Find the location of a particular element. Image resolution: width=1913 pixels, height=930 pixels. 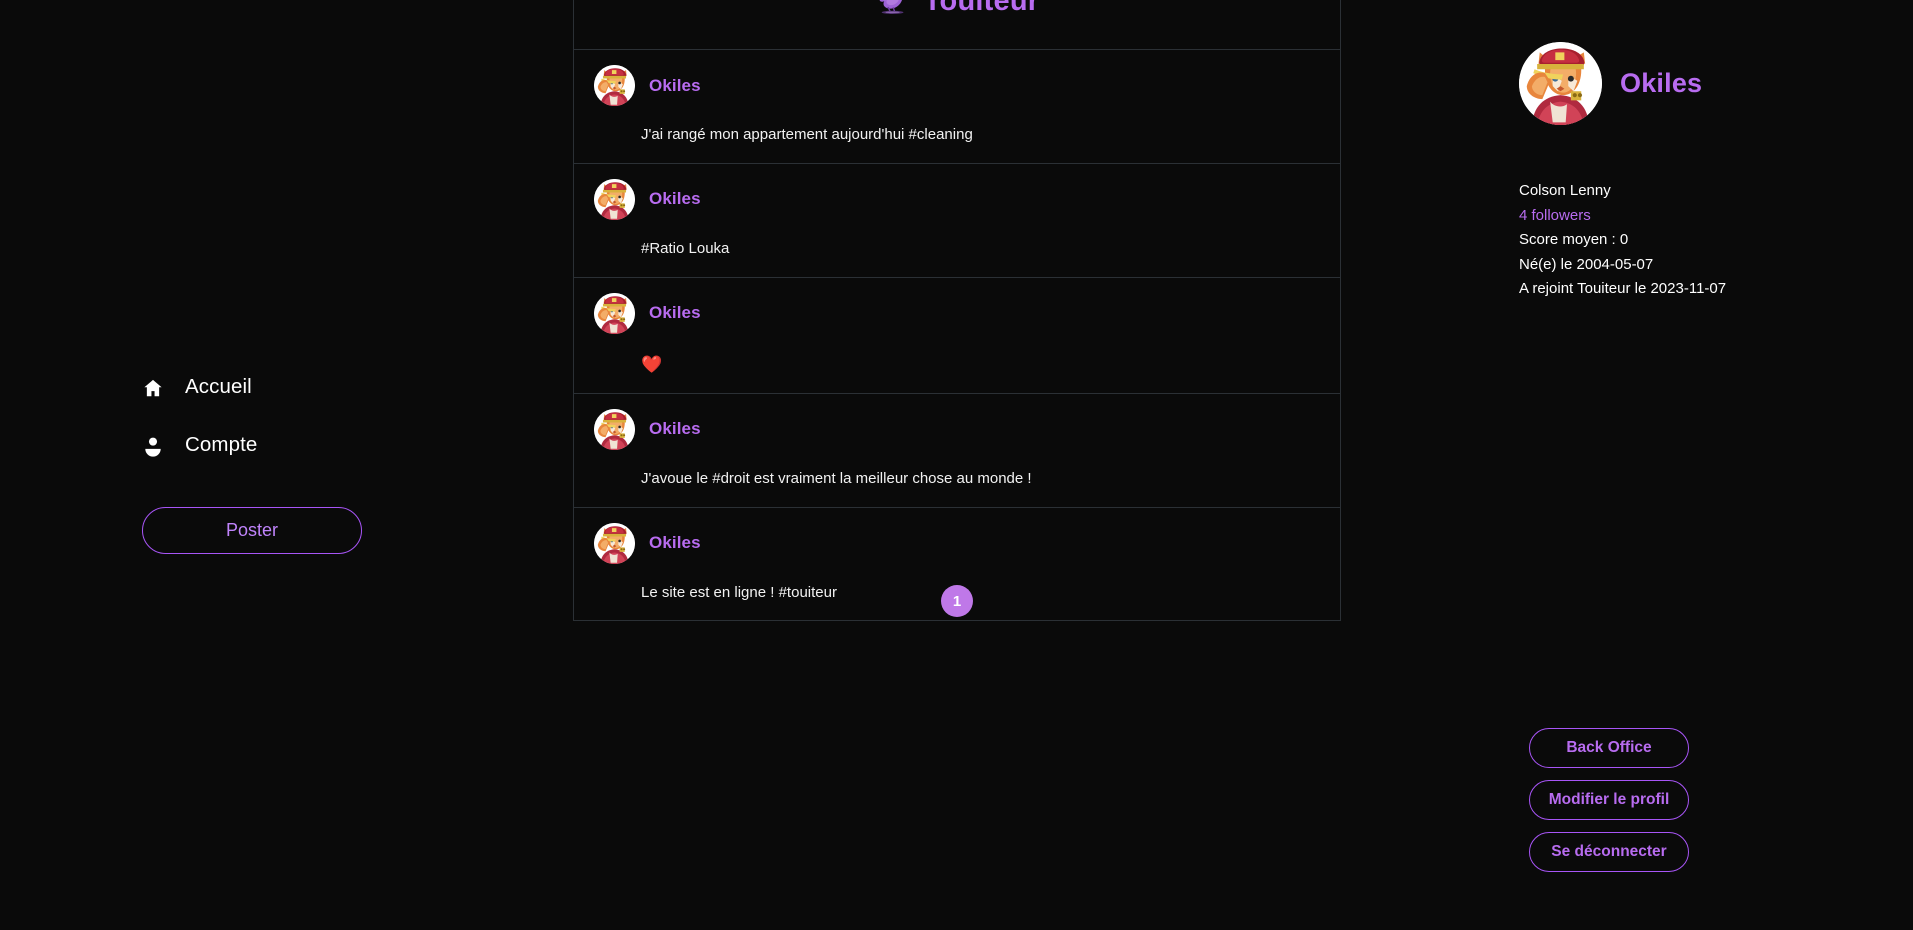

profile-followers-link: 4 followers is located at coordinates (1622, 216).